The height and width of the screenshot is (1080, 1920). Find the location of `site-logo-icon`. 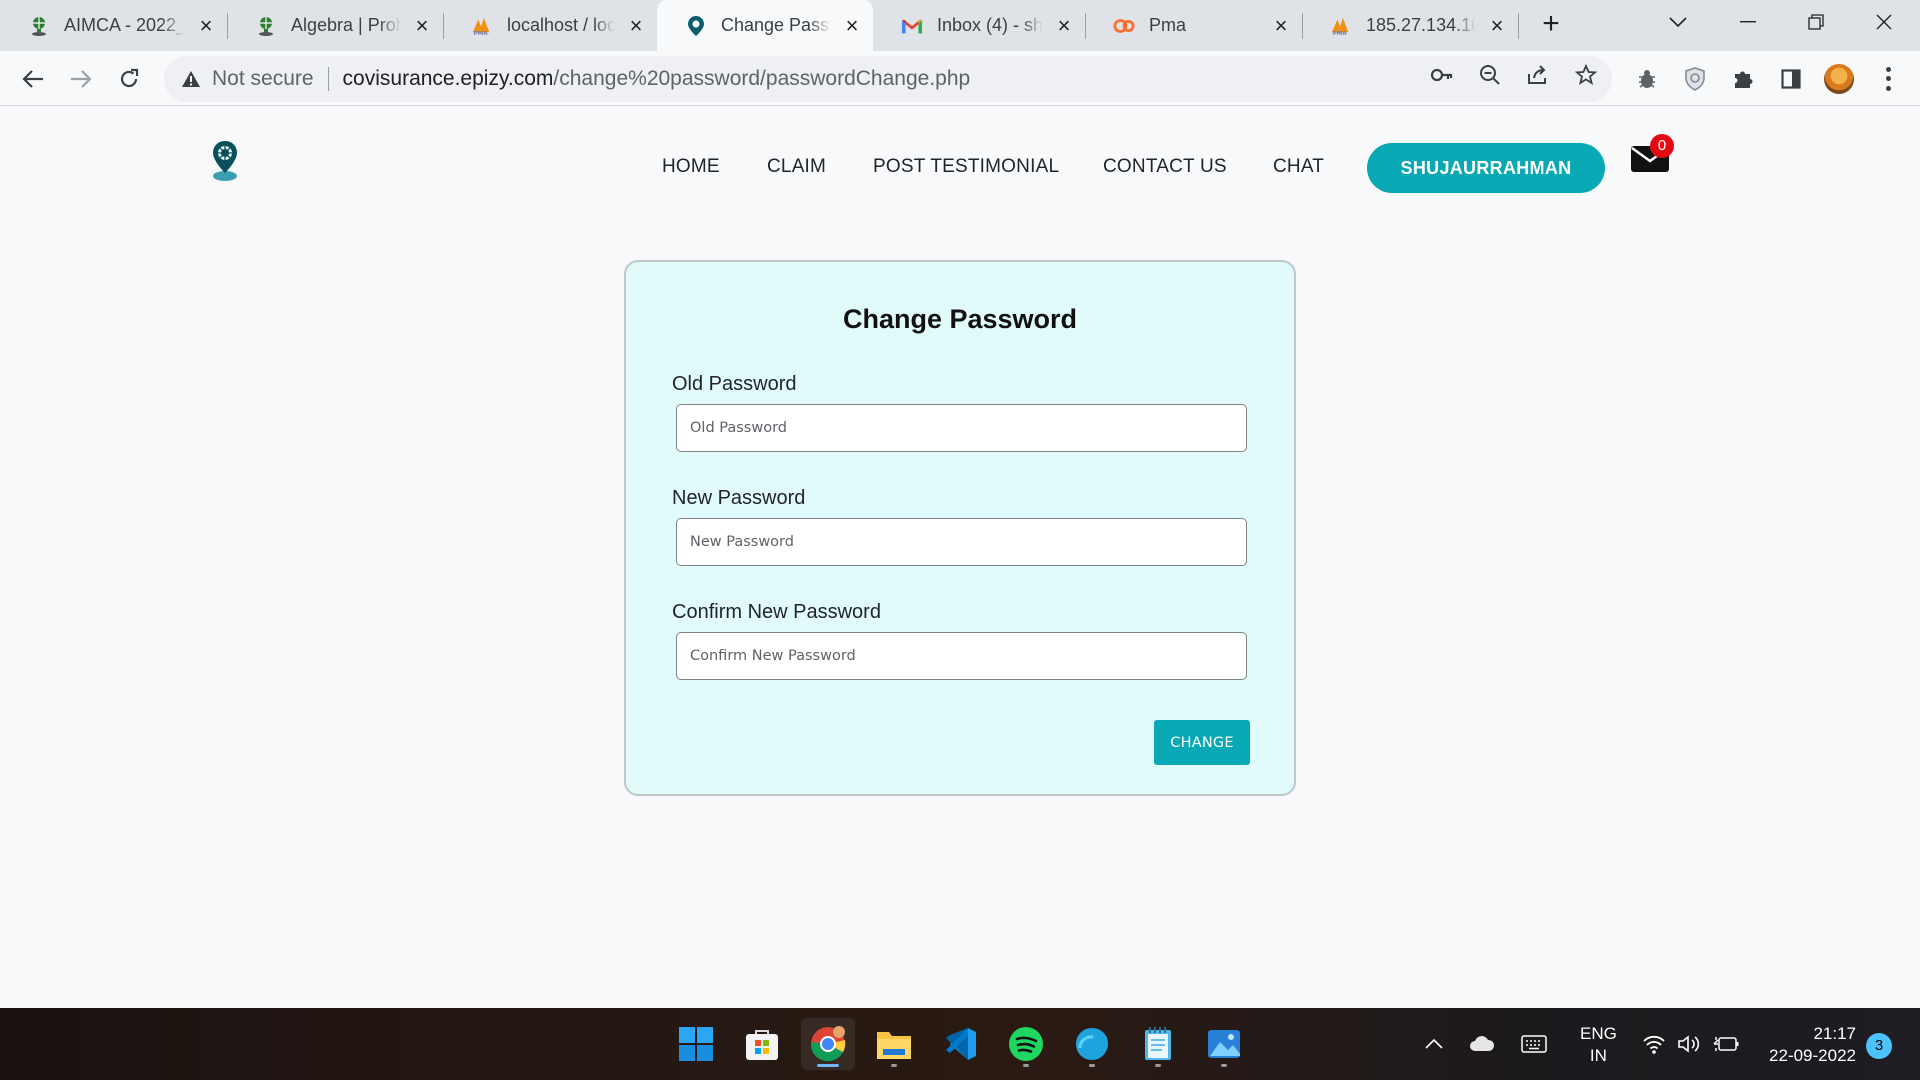

site-logo-icon is located at coordinates (225, 160).